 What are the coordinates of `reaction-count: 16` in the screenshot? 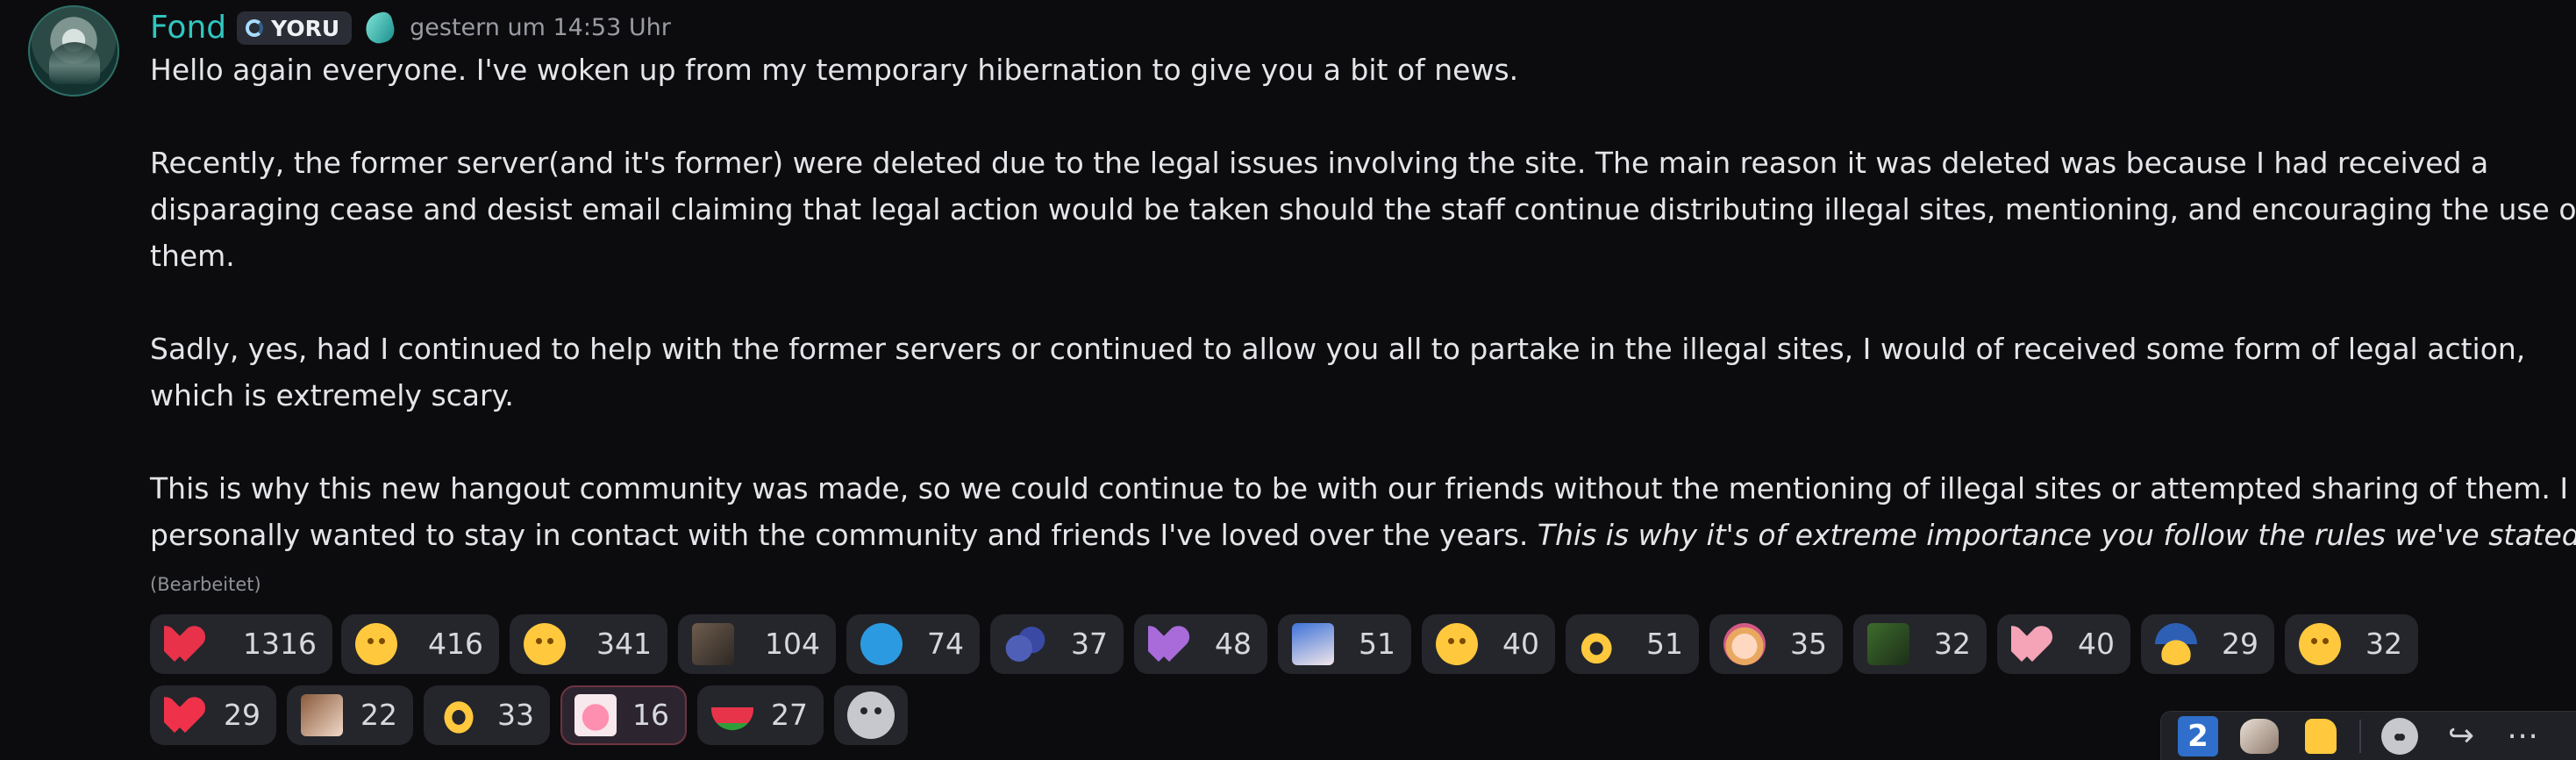 It's located at (651, 715).